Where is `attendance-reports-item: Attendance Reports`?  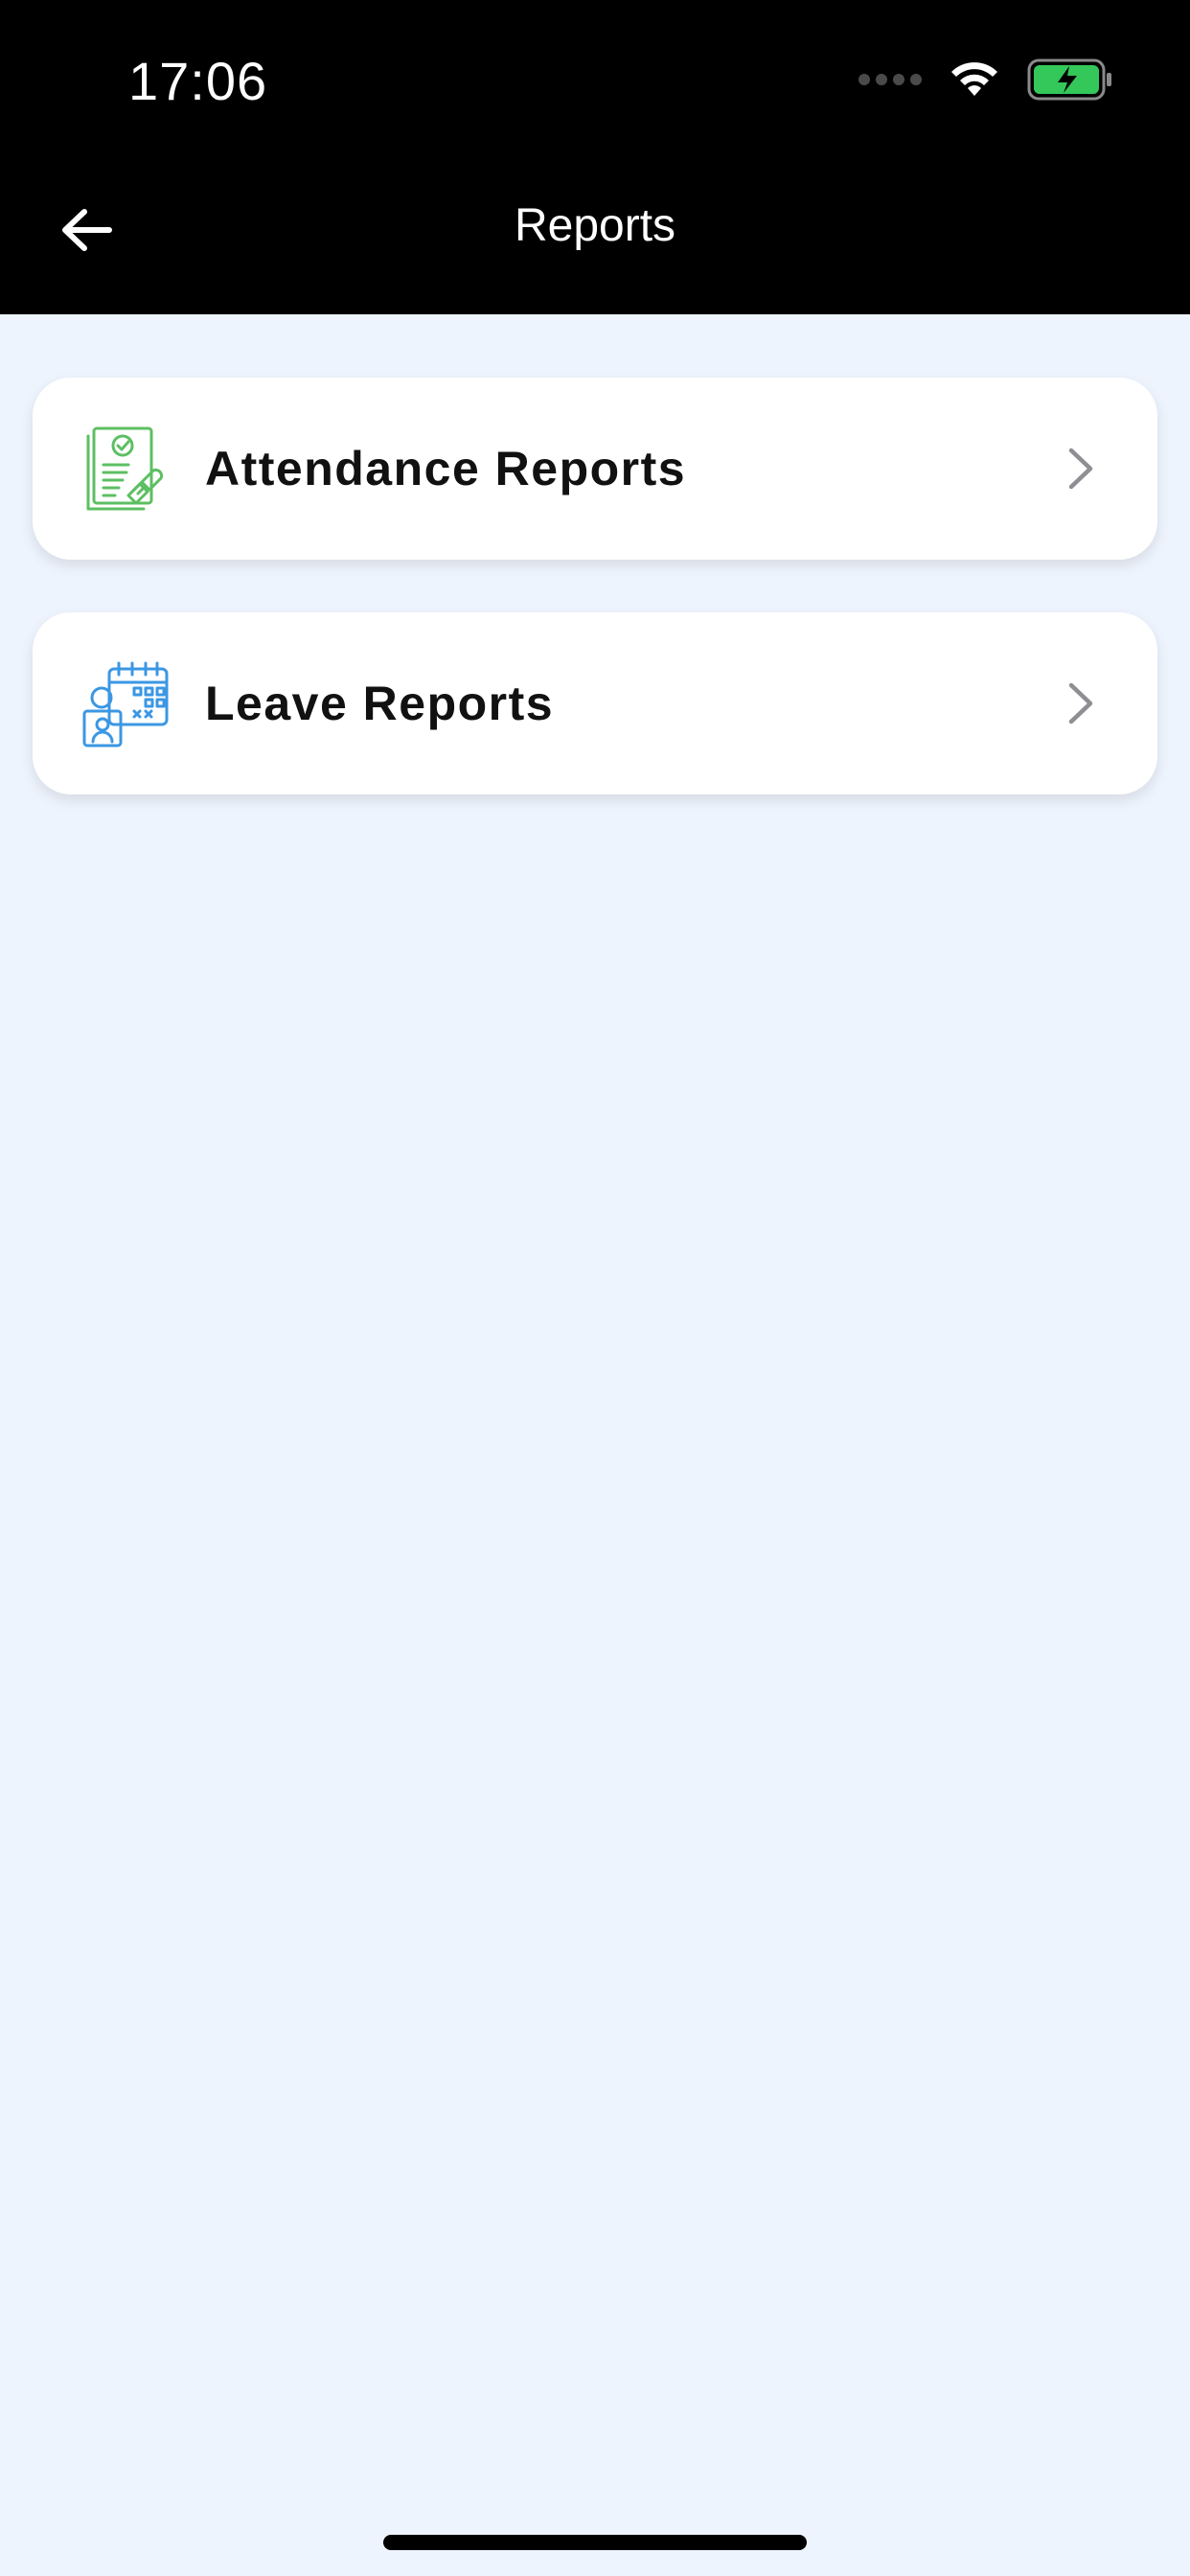
attendance-reports-item: Attendance Reports is located at coordinates (595, 469).